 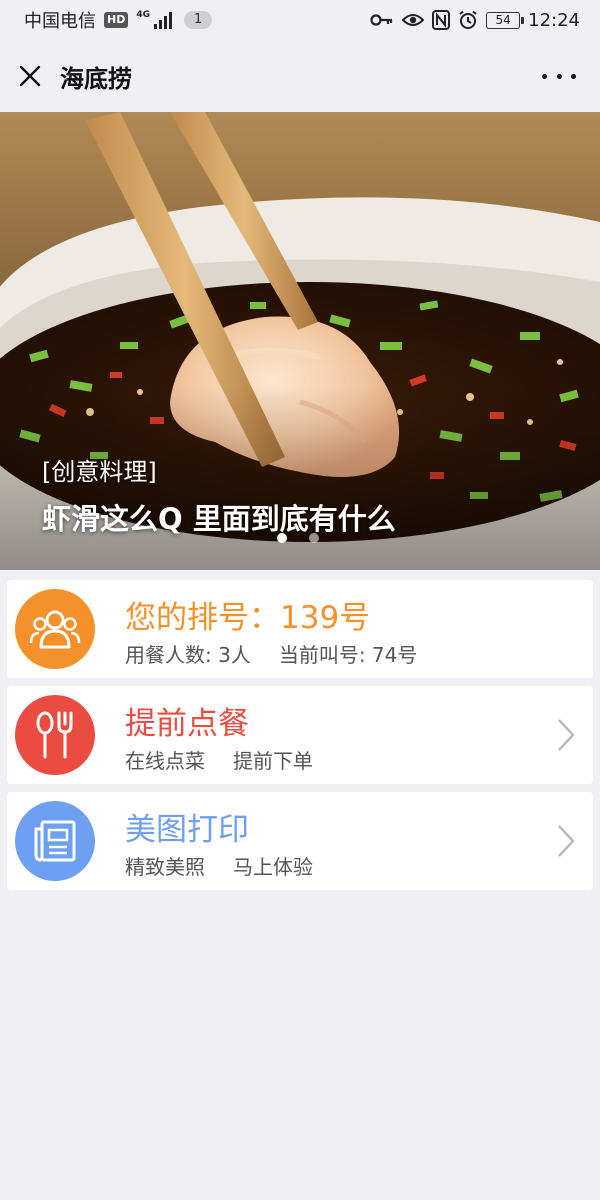 What do you see at coordinates (154, 20) in the screenshot?
I see `signal-icon: 4G` at bounding box center [154, 20].